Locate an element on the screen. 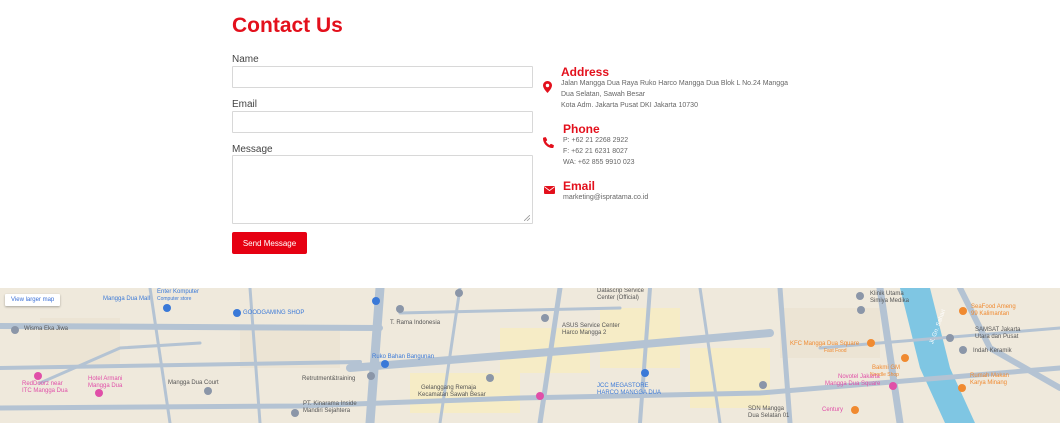 The height and width of the screenshot is (423, 1060). map-place-label: ASUS Service Center is located at coordinates (591, 326).